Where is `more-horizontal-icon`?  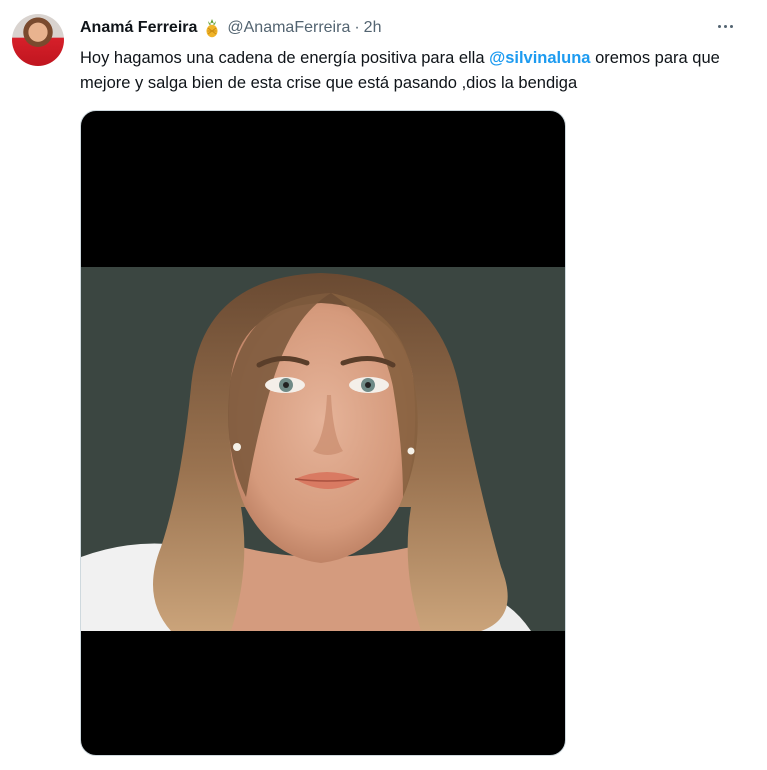 more-horizontal-icon is located at coordinates (719, 26).